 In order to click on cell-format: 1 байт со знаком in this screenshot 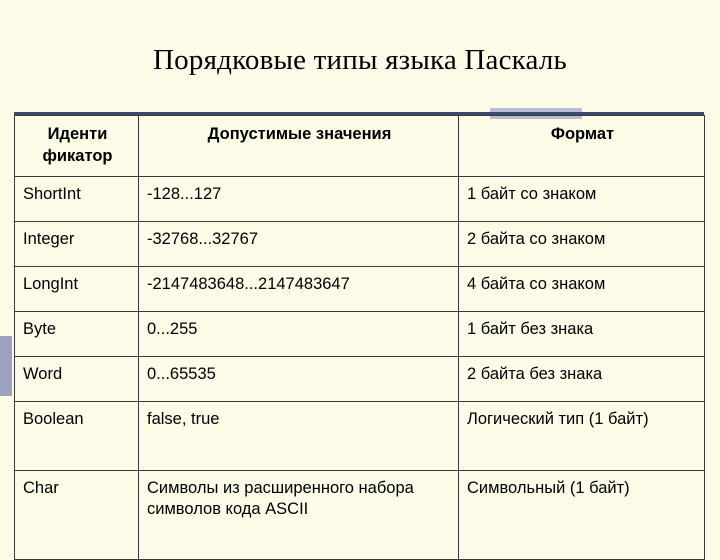, I will do `click(581, 198)`.